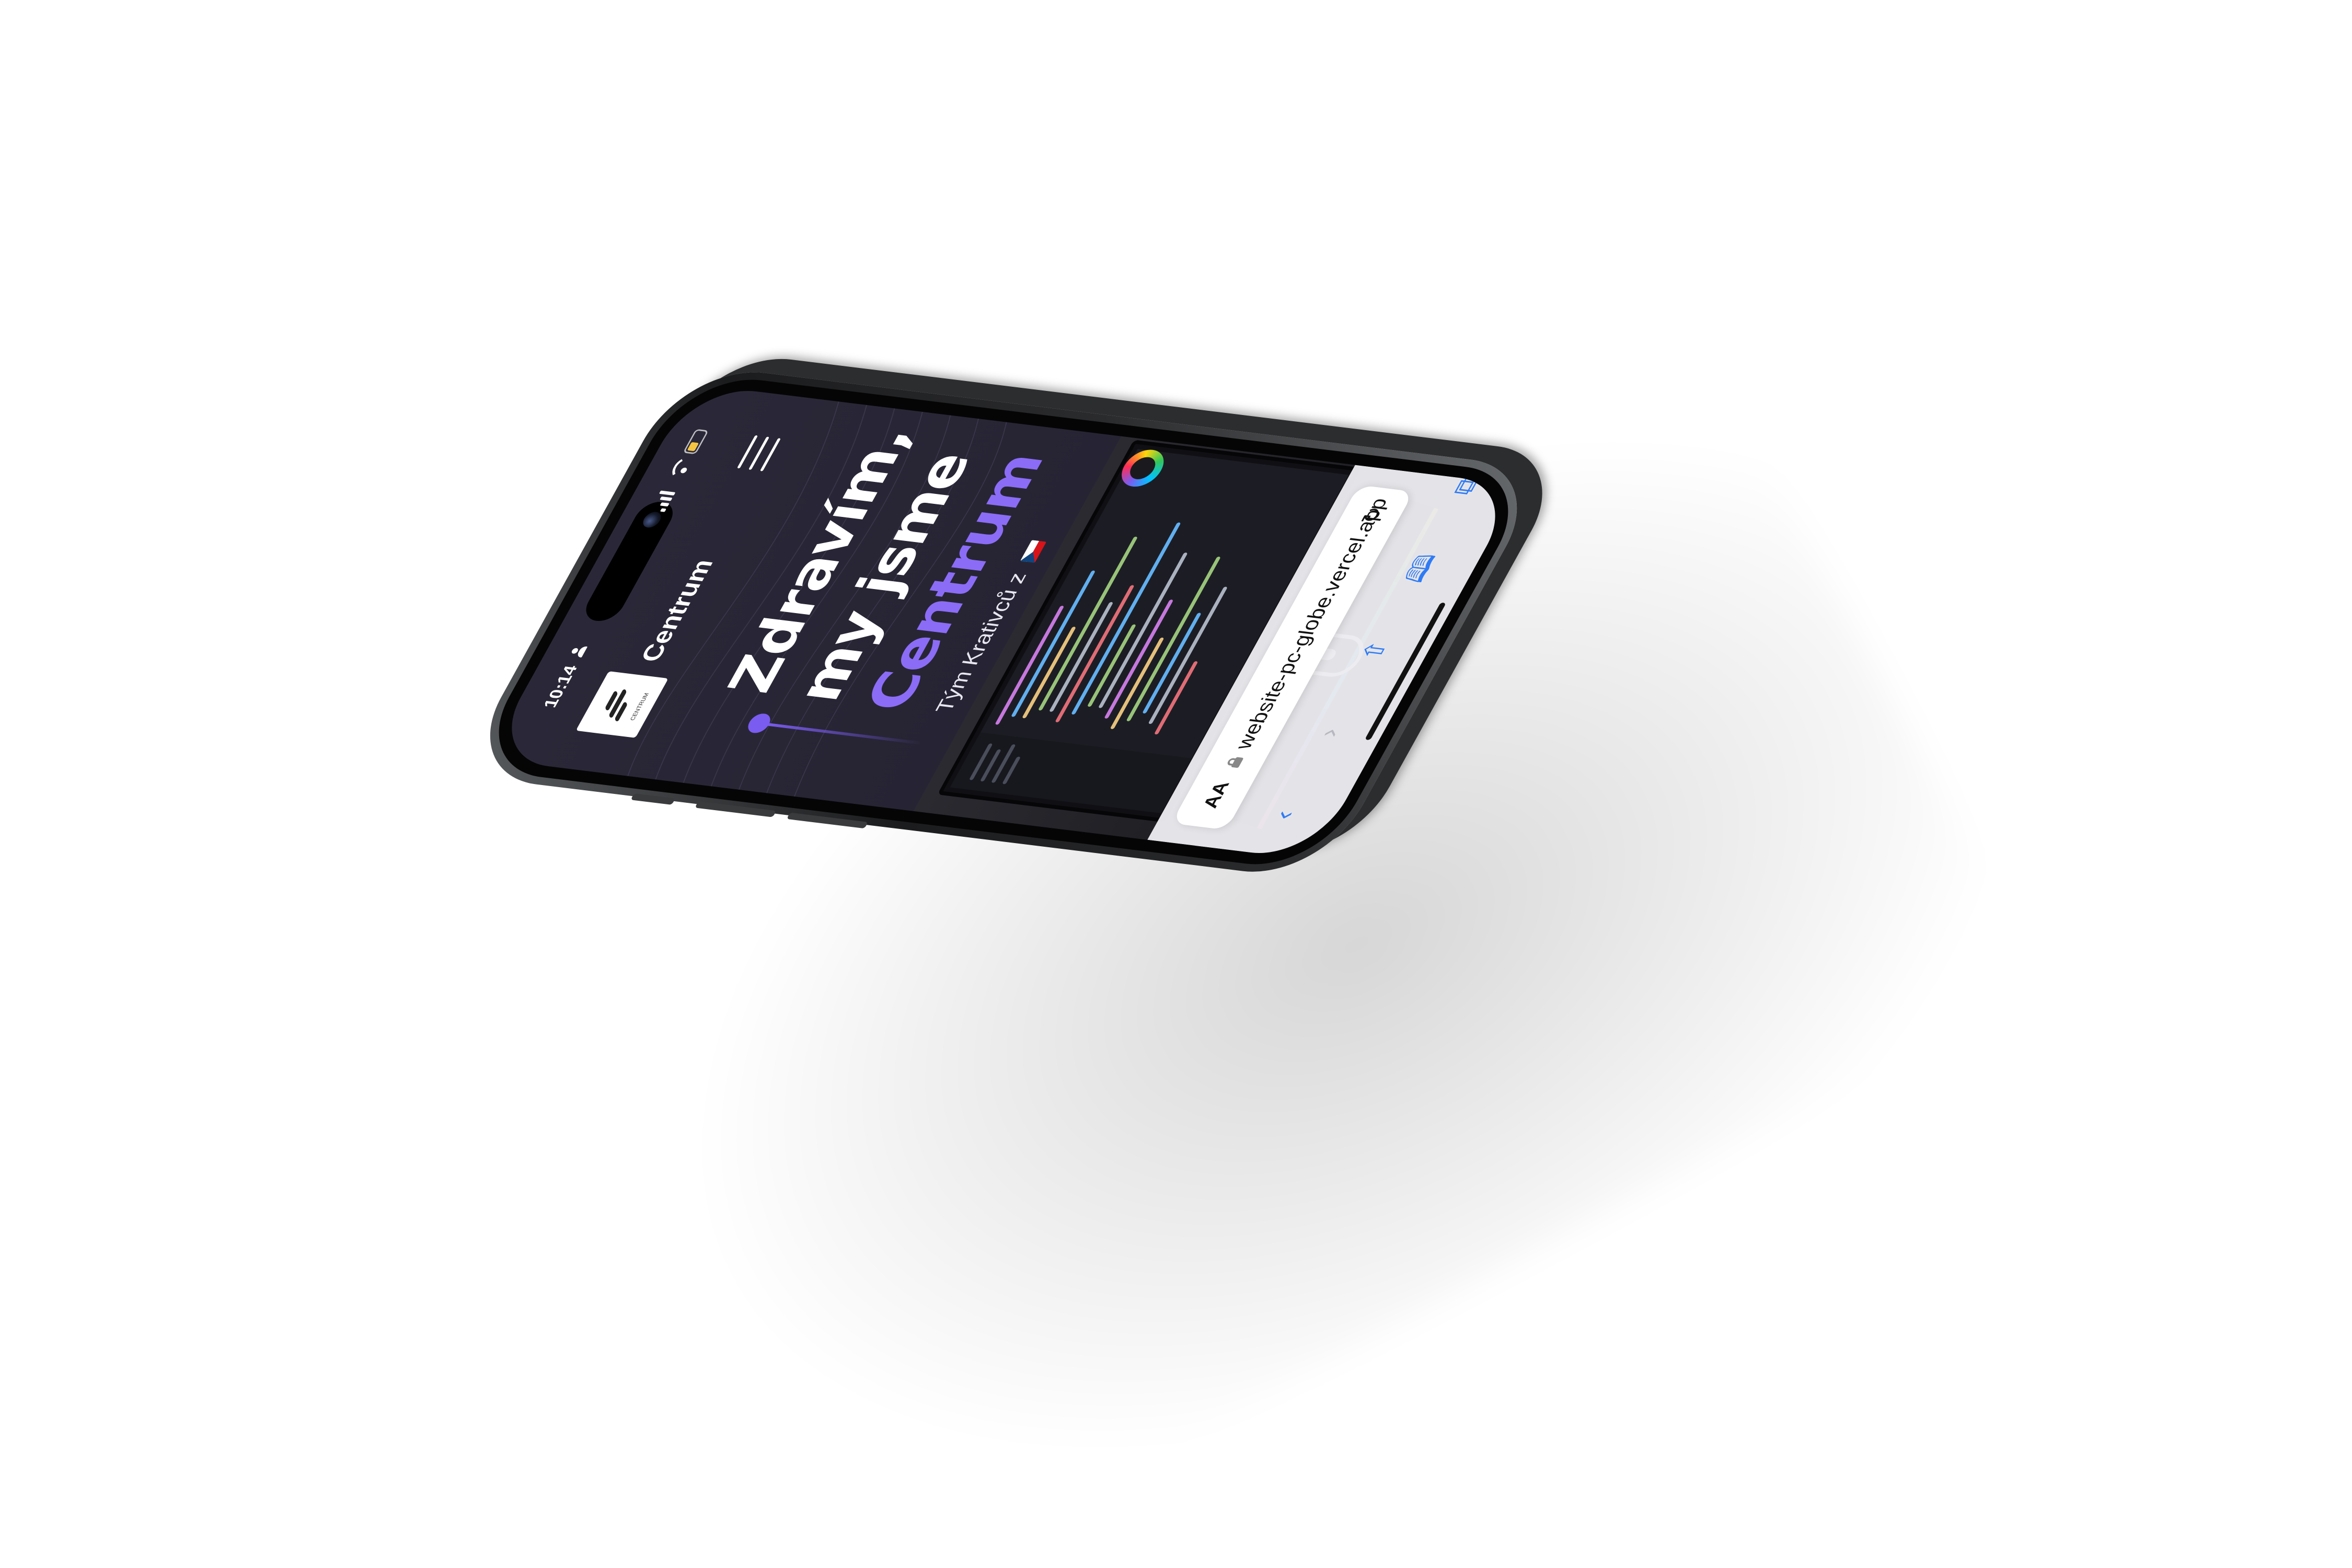  I want to click on signal-icon, so click(663, 499).